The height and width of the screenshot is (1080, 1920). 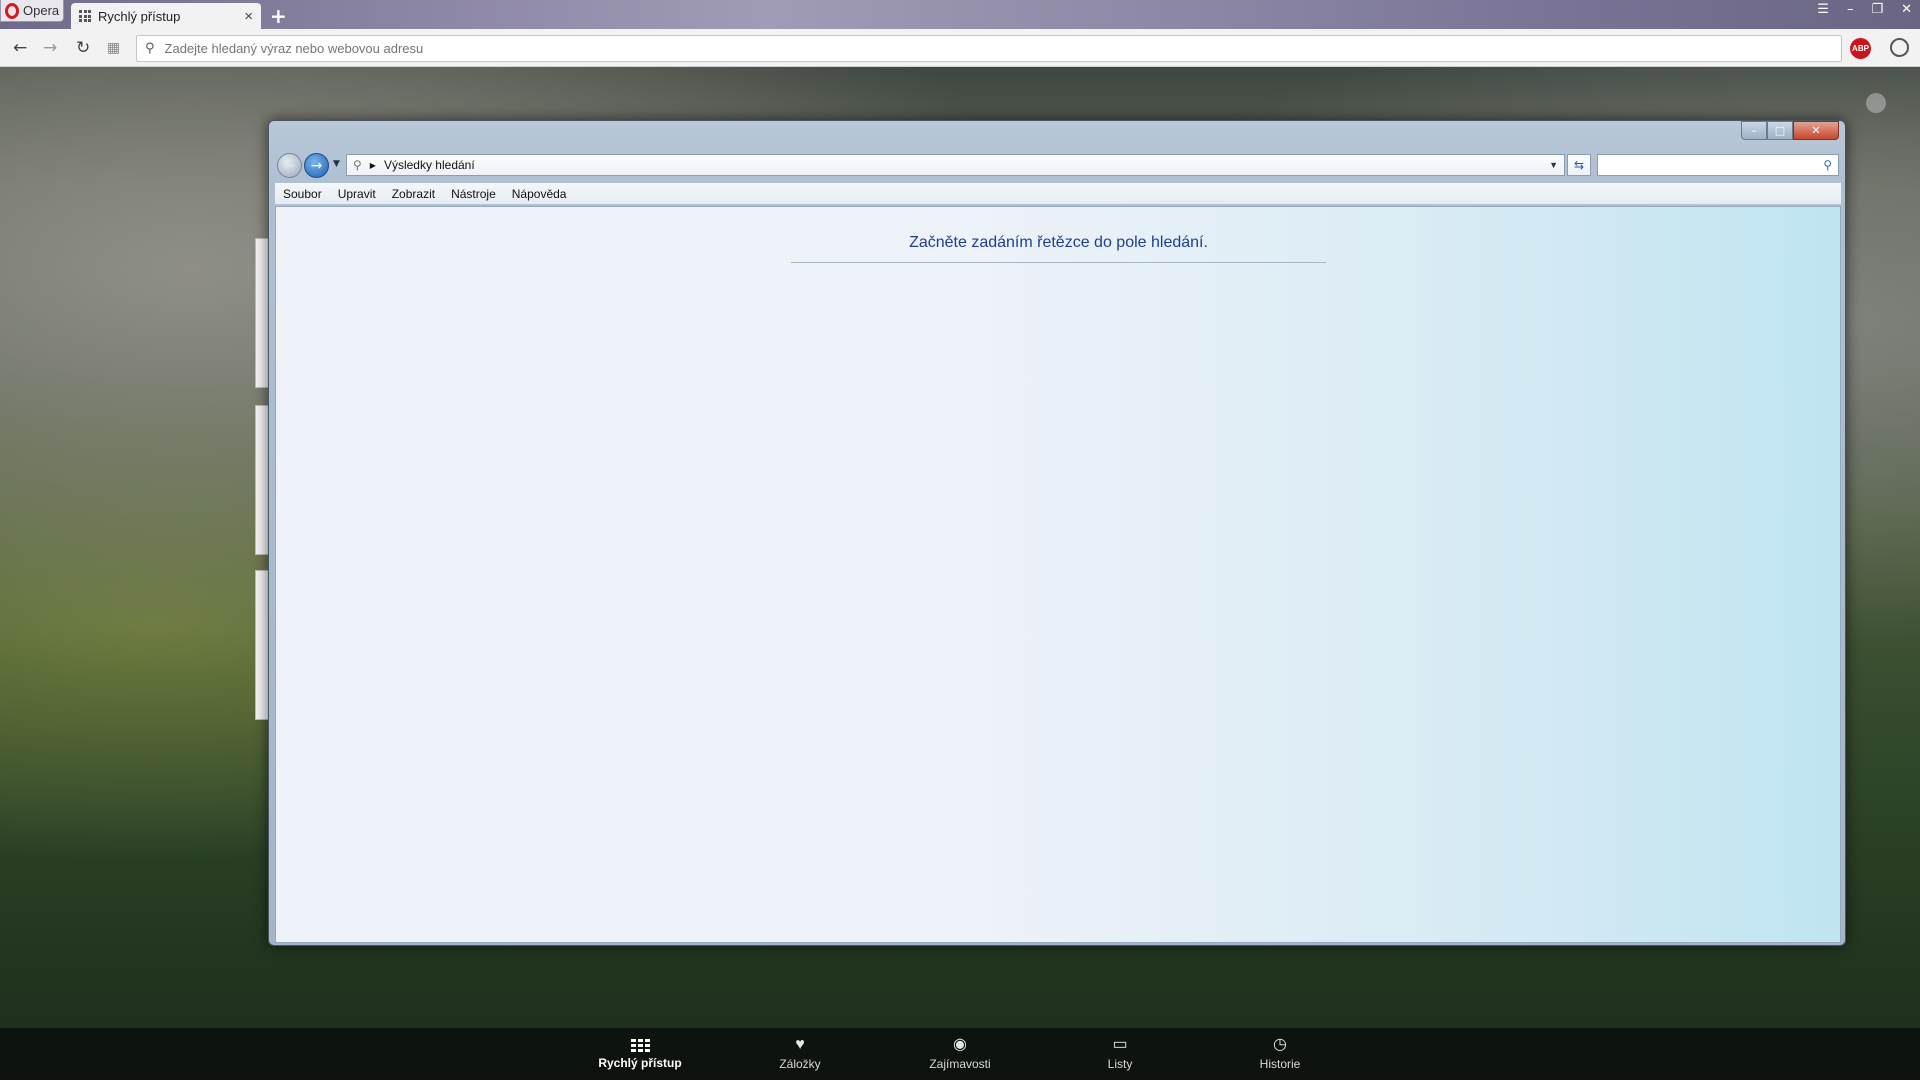 I want to click on menu-help: Nápověda, so click(x=539, y=194).